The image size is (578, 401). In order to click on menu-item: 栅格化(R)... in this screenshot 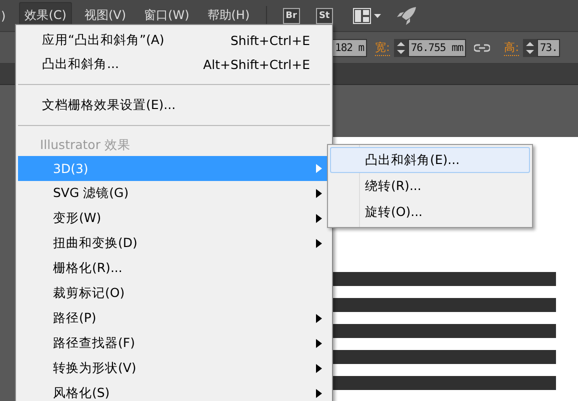, I will do `click(174, 268)`.